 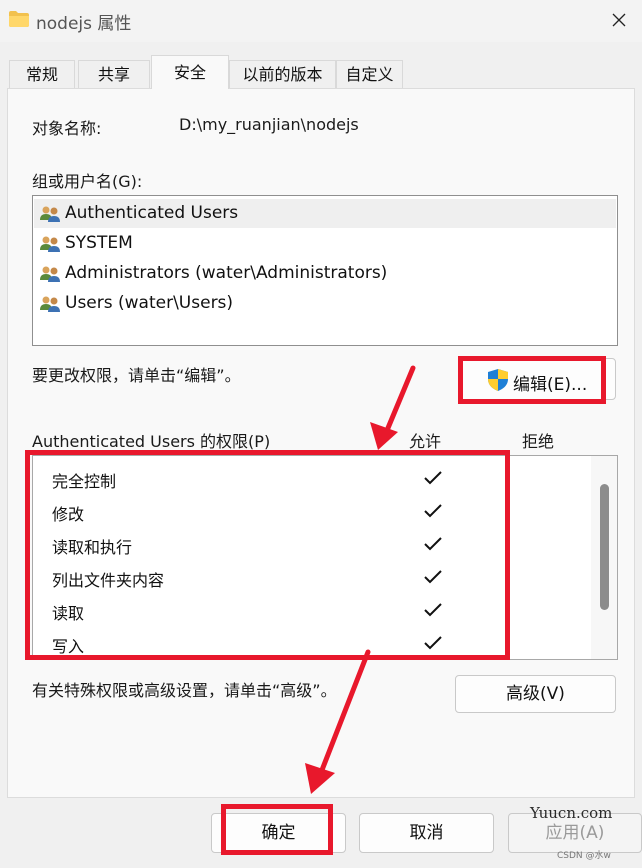 I want to click on deny-column-header: 拒绝, so click(x=538, y=441).